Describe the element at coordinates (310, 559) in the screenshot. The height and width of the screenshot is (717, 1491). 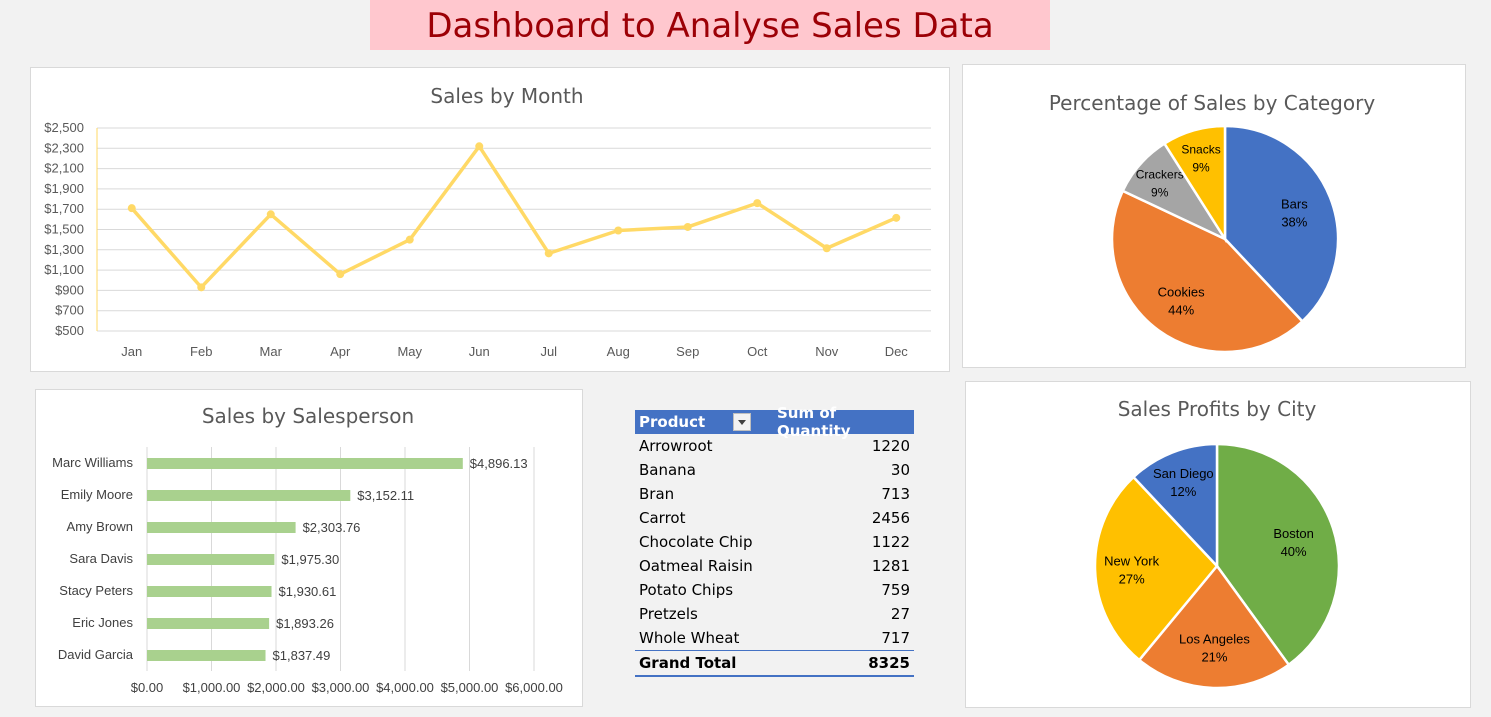
I see `data-label: $1,975.30` at that location.